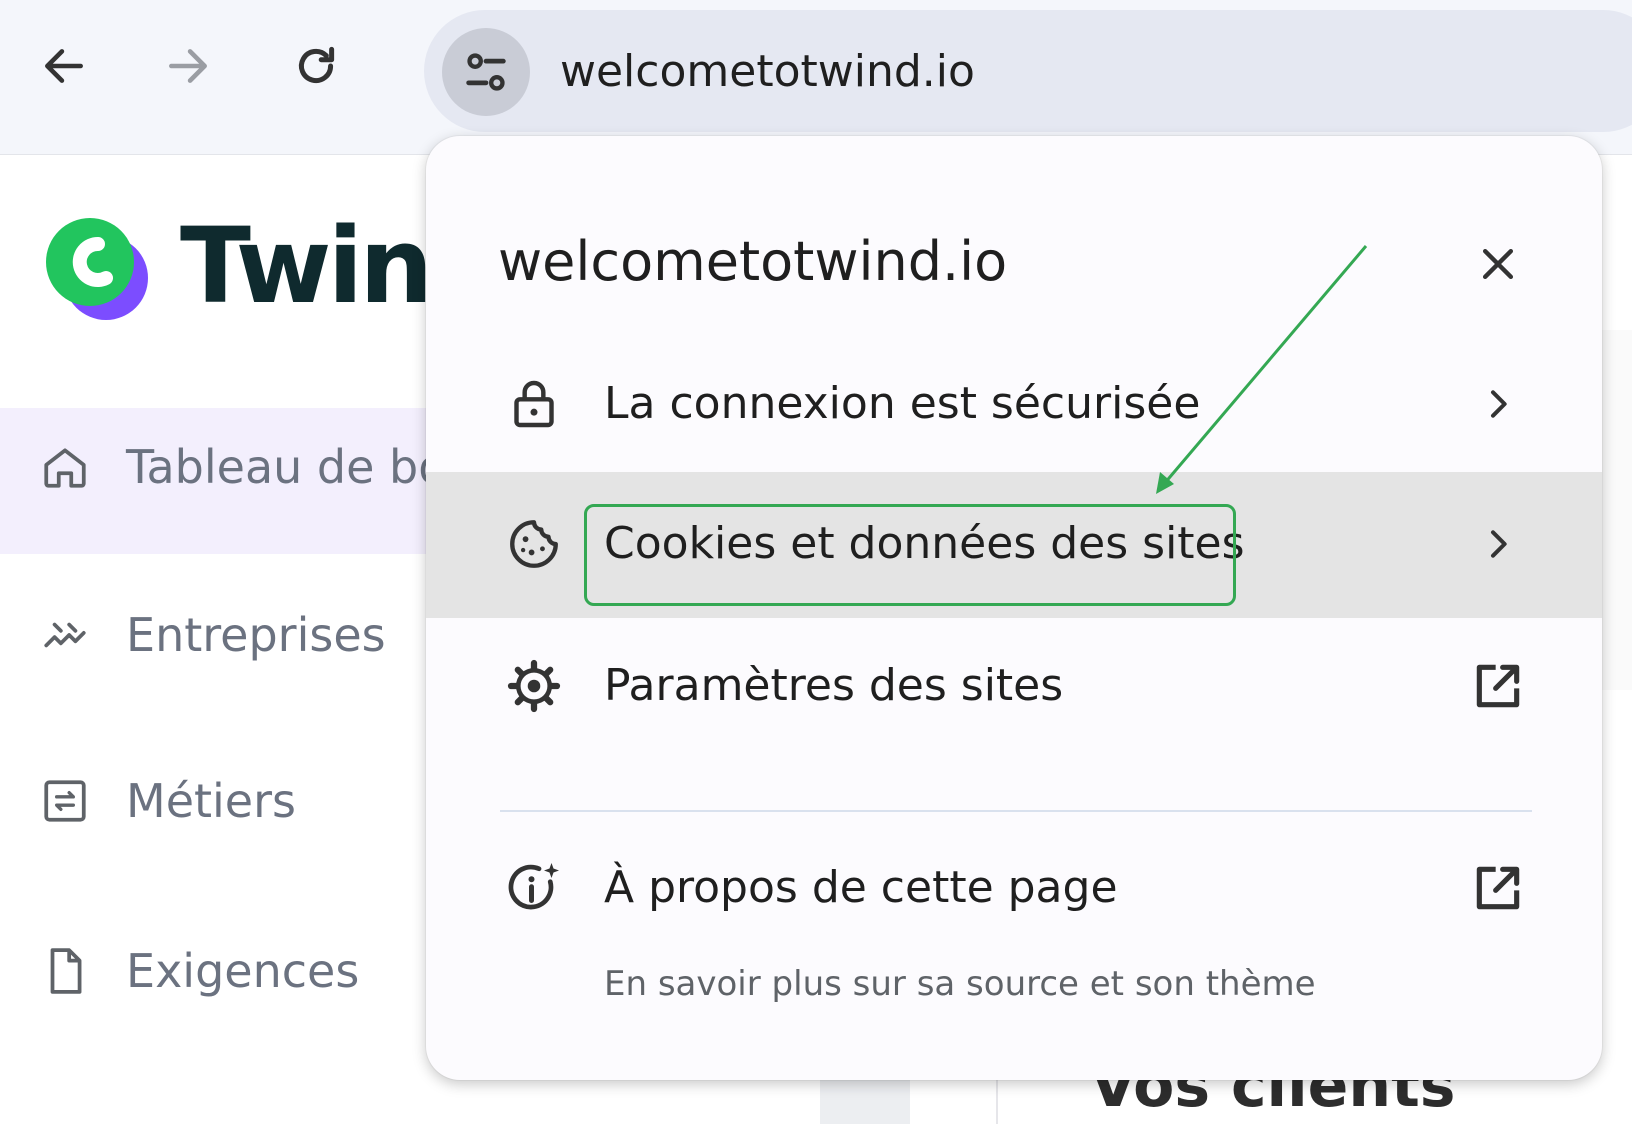 The image size is (1632, 1124). I want to click on cookie-icon-wrap, so click(534, 544).